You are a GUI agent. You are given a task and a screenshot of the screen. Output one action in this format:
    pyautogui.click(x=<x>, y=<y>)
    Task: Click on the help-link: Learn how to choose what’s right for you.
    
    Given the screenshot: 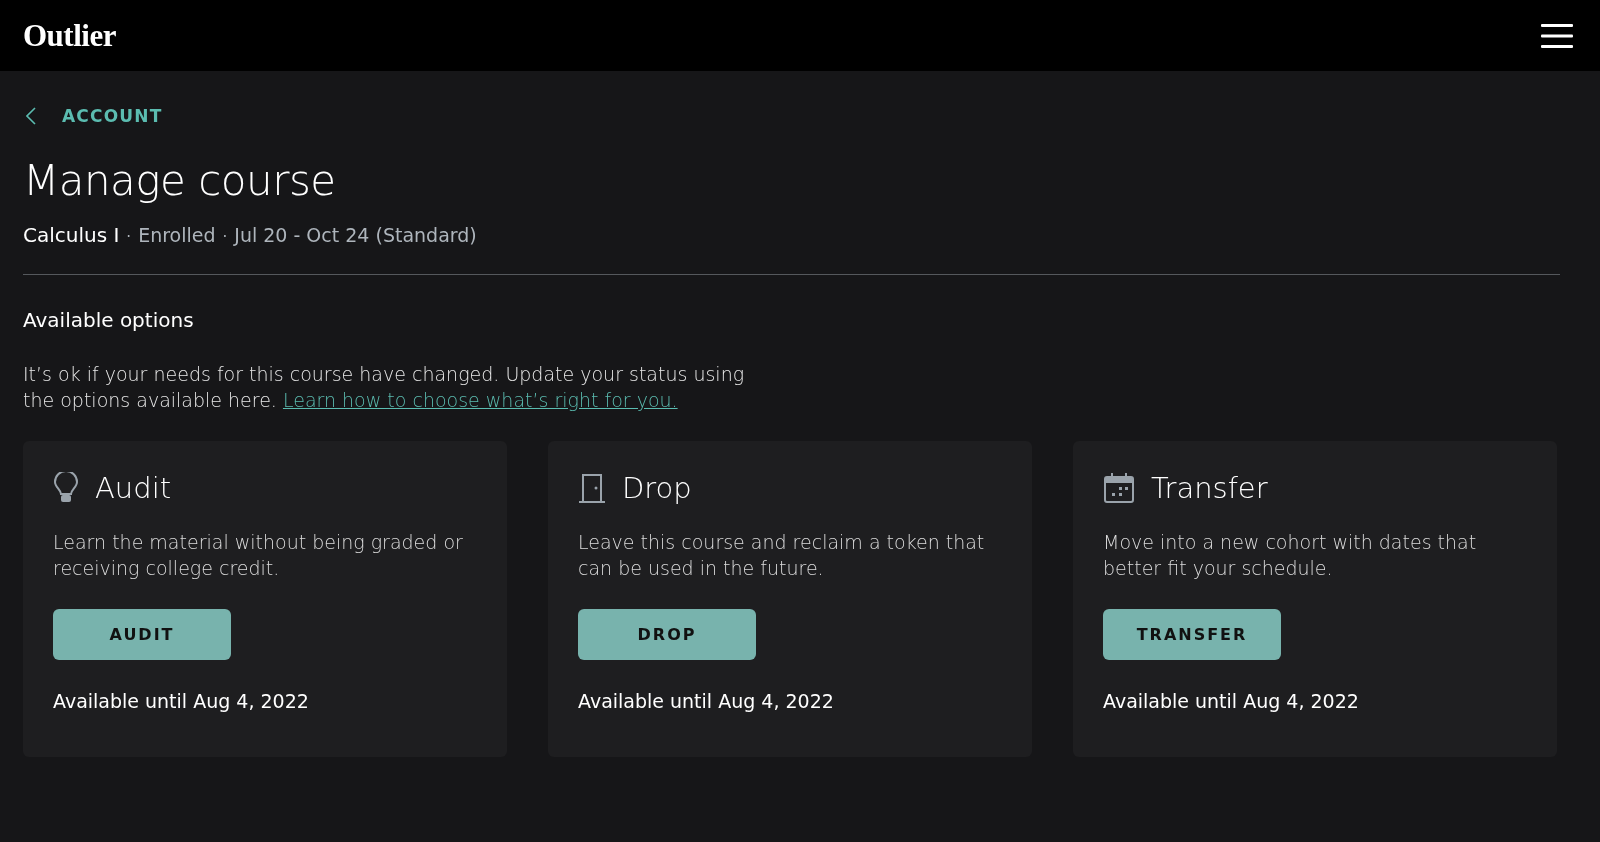 What is the action you would take?
    pyautogui.click(x=480, y=400)
    